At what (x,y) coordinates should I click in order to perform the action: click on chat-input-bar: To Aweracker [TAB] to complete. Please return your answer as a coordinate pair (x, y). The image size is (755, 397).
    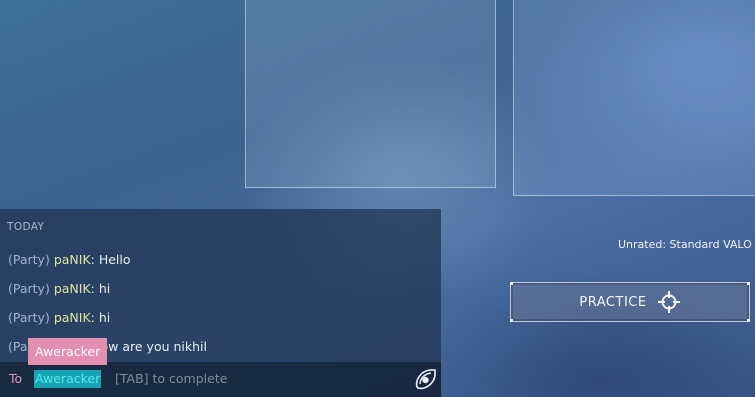
    Looking at the image, I should click on (220, 379).